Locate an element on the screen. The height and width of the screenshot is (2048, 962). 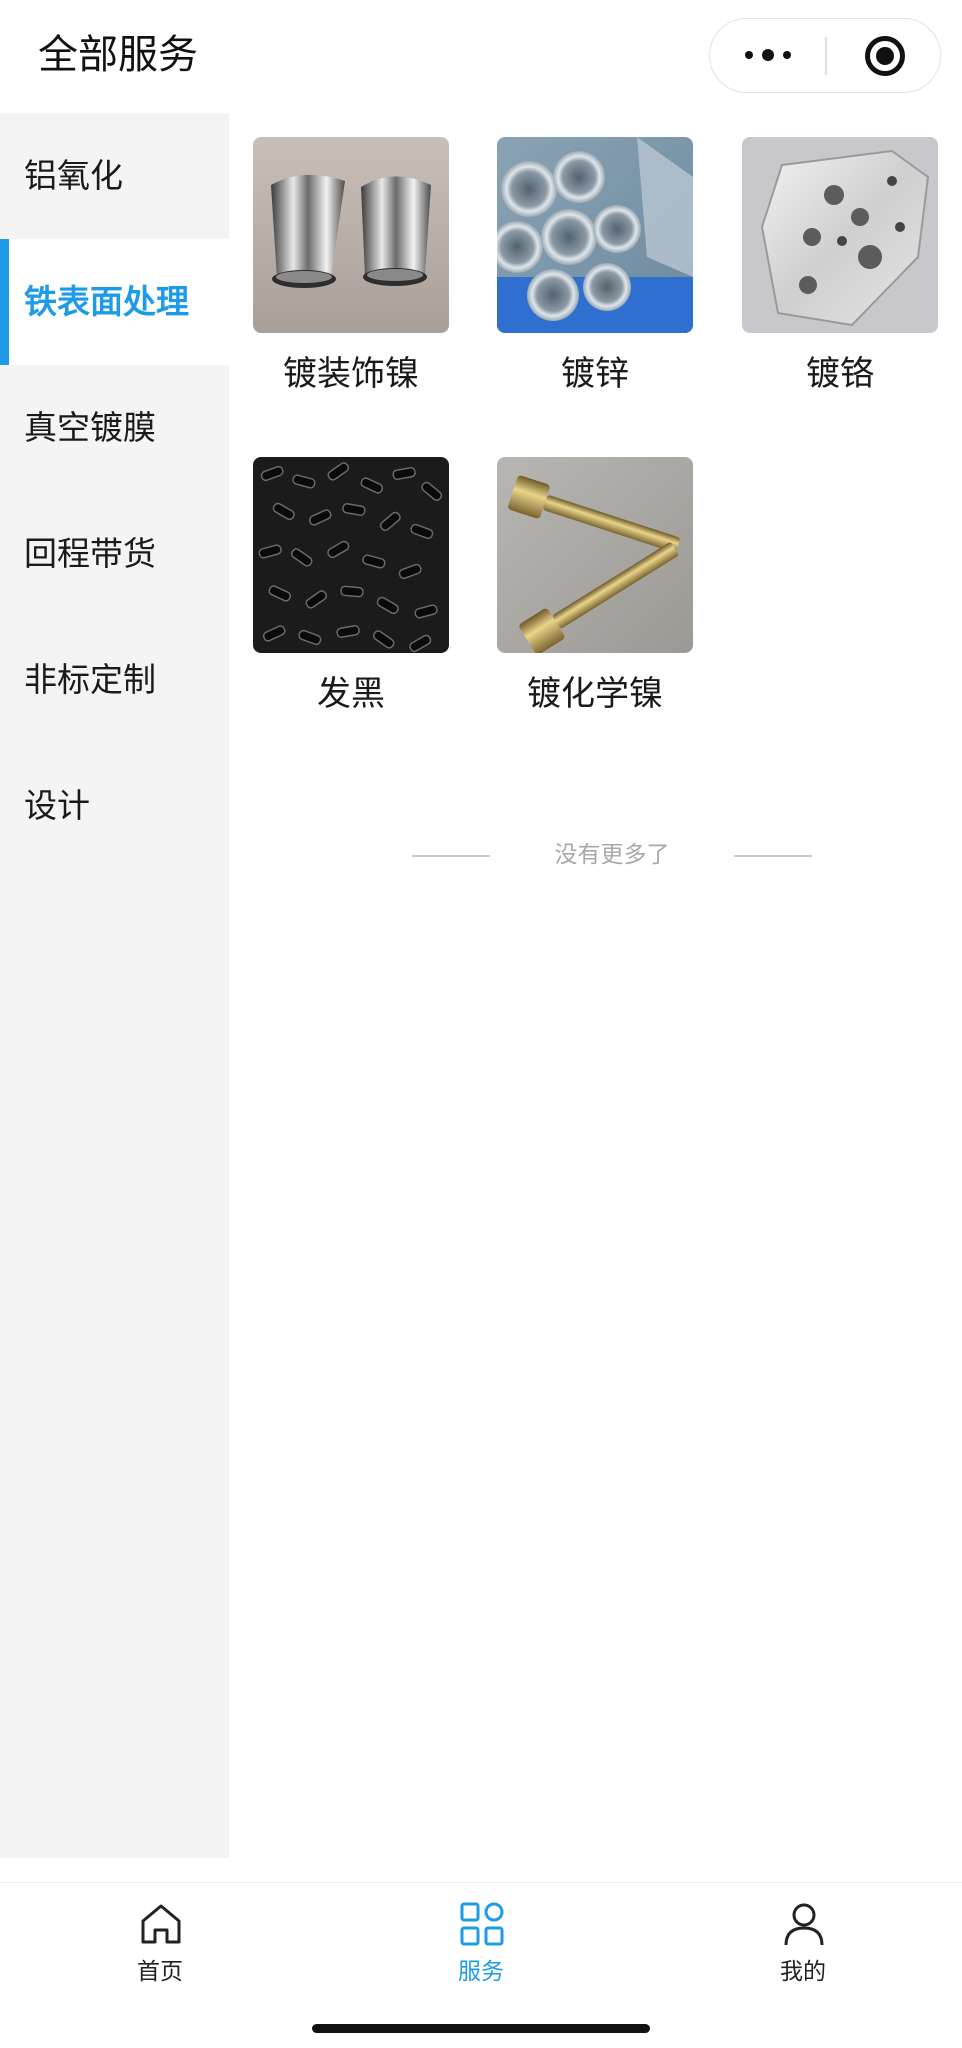
page-title: 全部服务 is located at coordinates (118, 55).